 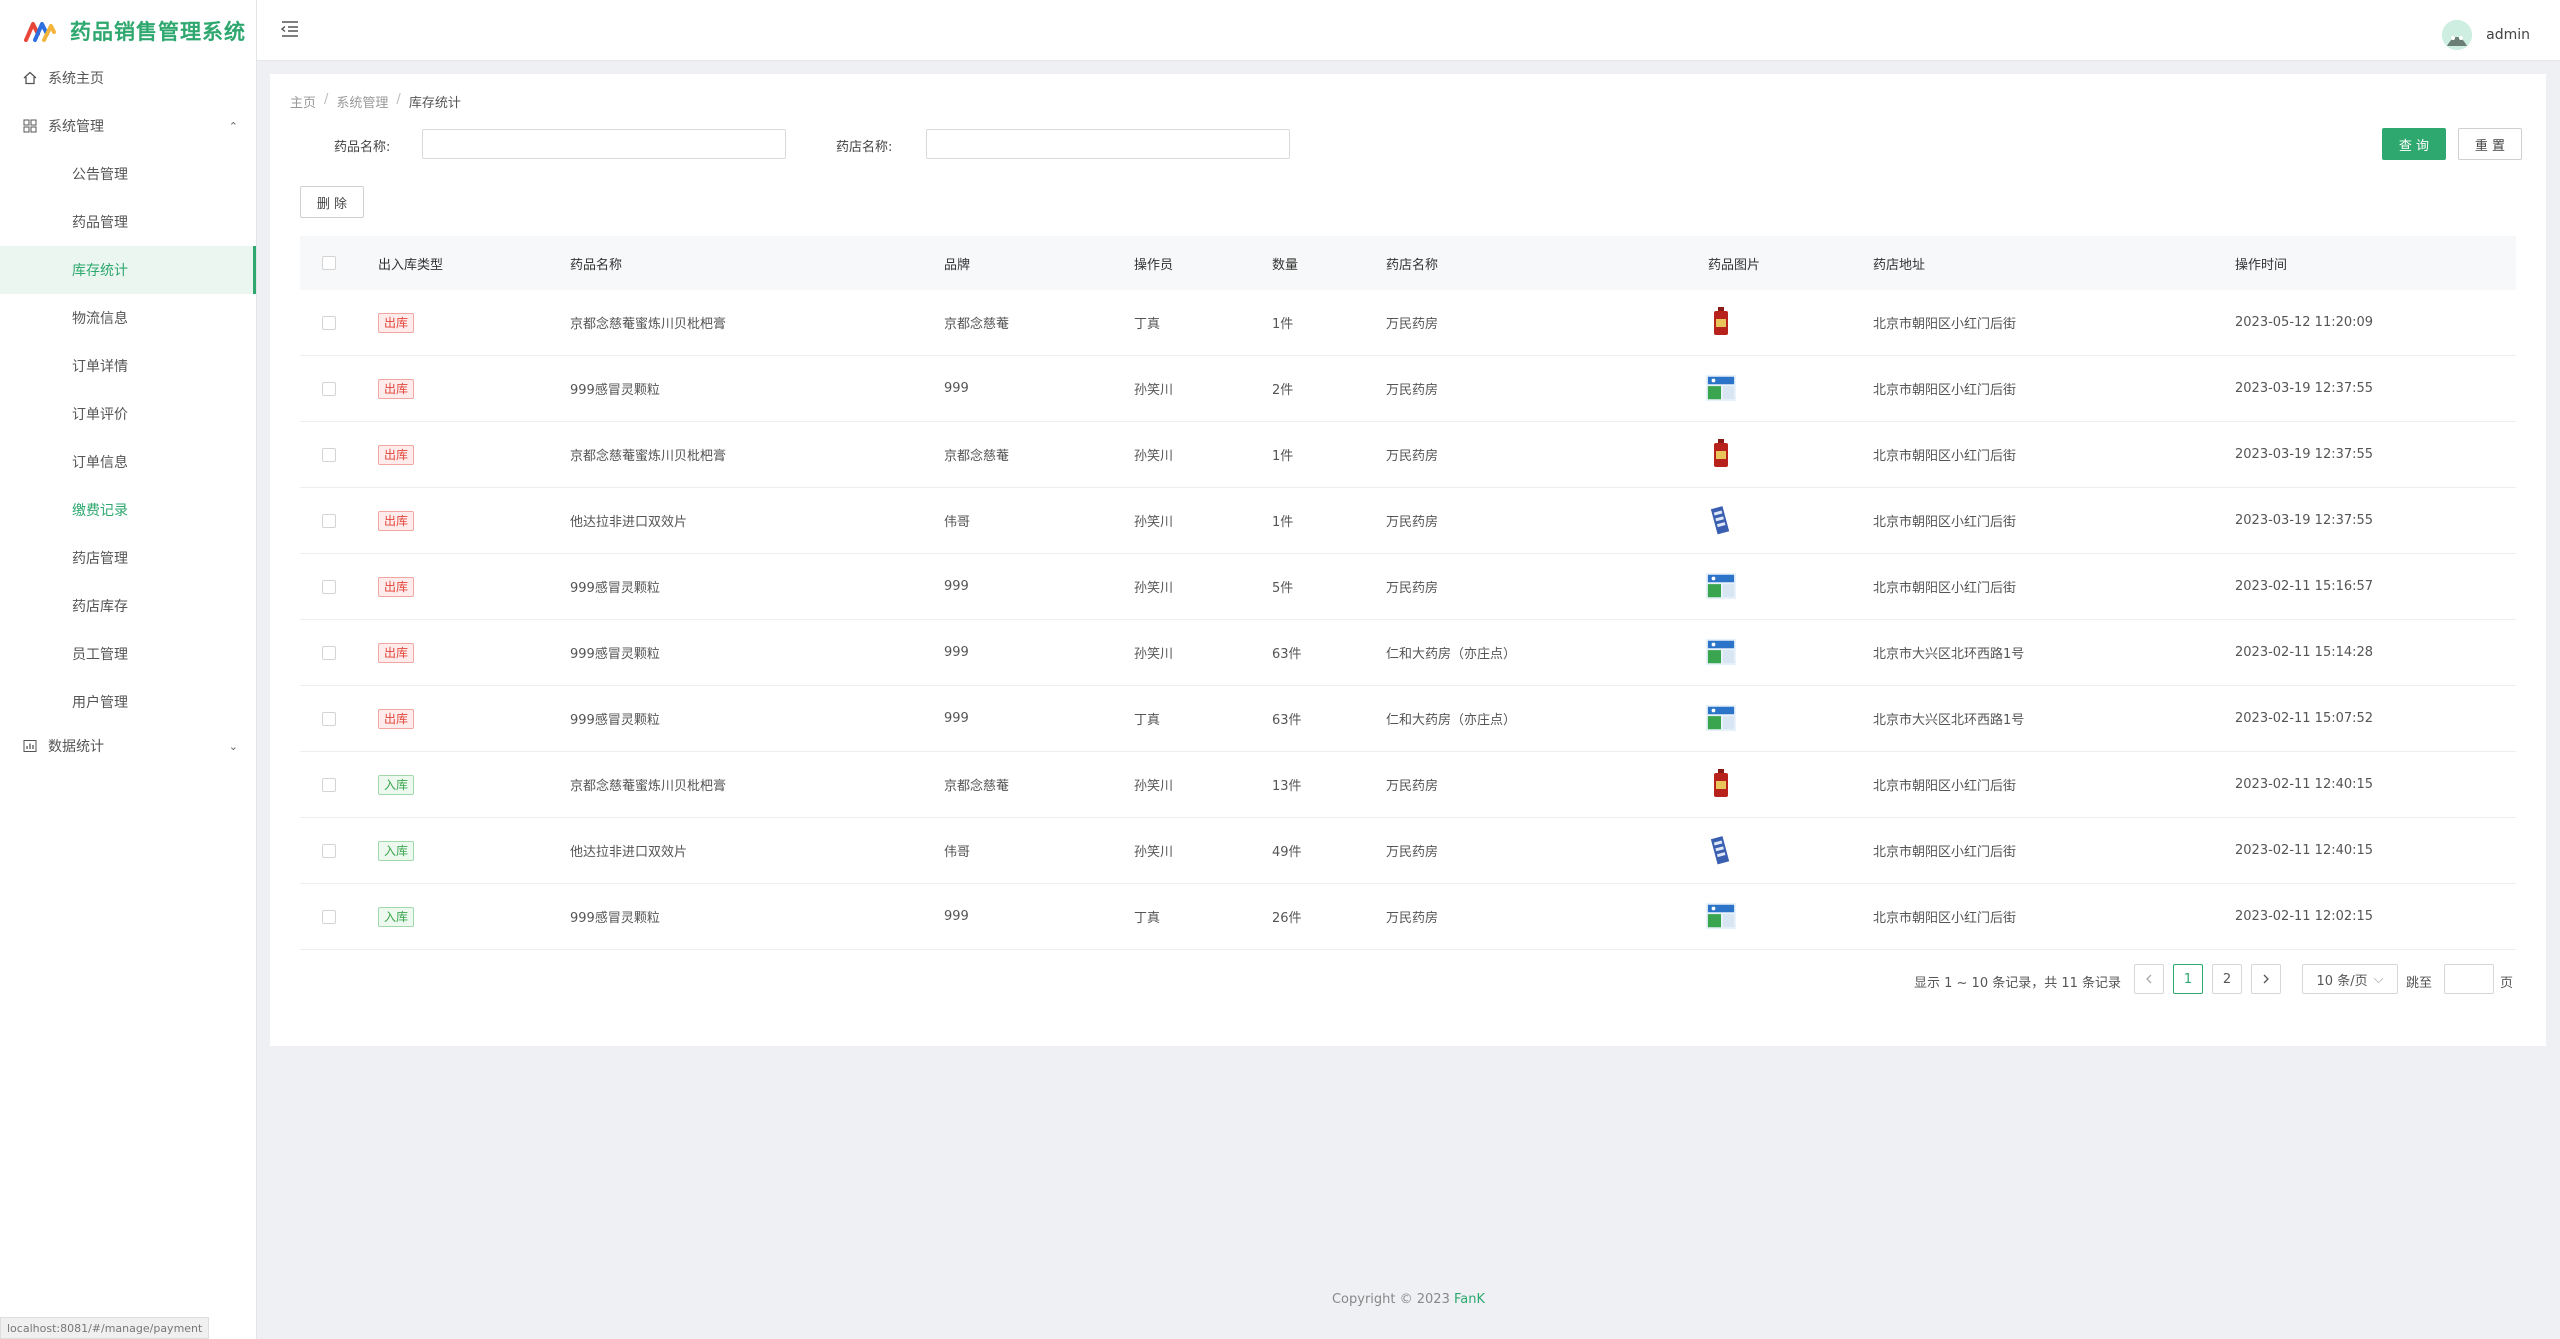 What do you see at coordinates (128, 462) in the screenshot?
I see `sidebar-item-order-info: 订单信息` at bounding box center [128, 462].